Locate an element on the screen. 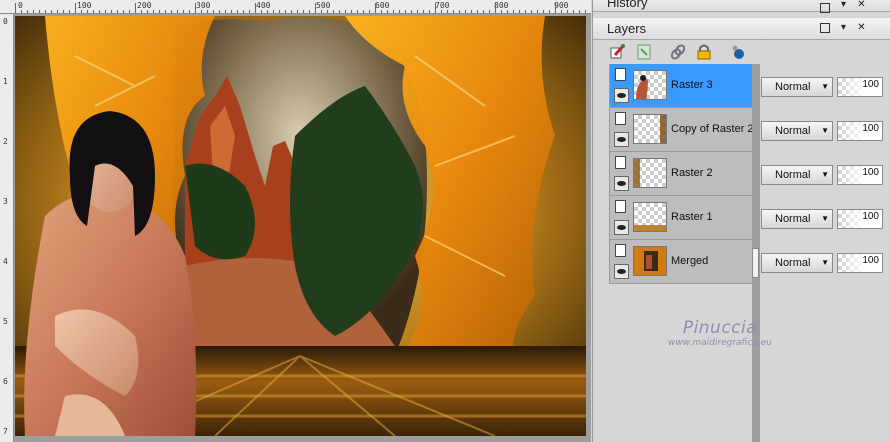  layer-row-raster-2: Raster 2 is located at coordinates (680, 174).